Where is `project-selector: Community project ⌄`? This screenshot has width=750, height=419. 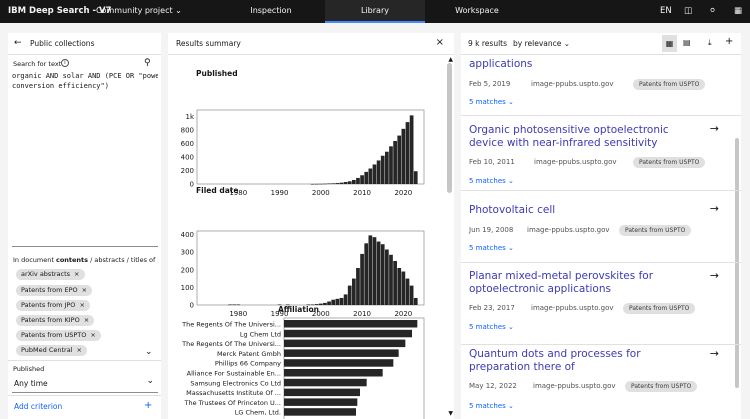
project-selector: Community project ⌄ is located at coordinates (139, 10).